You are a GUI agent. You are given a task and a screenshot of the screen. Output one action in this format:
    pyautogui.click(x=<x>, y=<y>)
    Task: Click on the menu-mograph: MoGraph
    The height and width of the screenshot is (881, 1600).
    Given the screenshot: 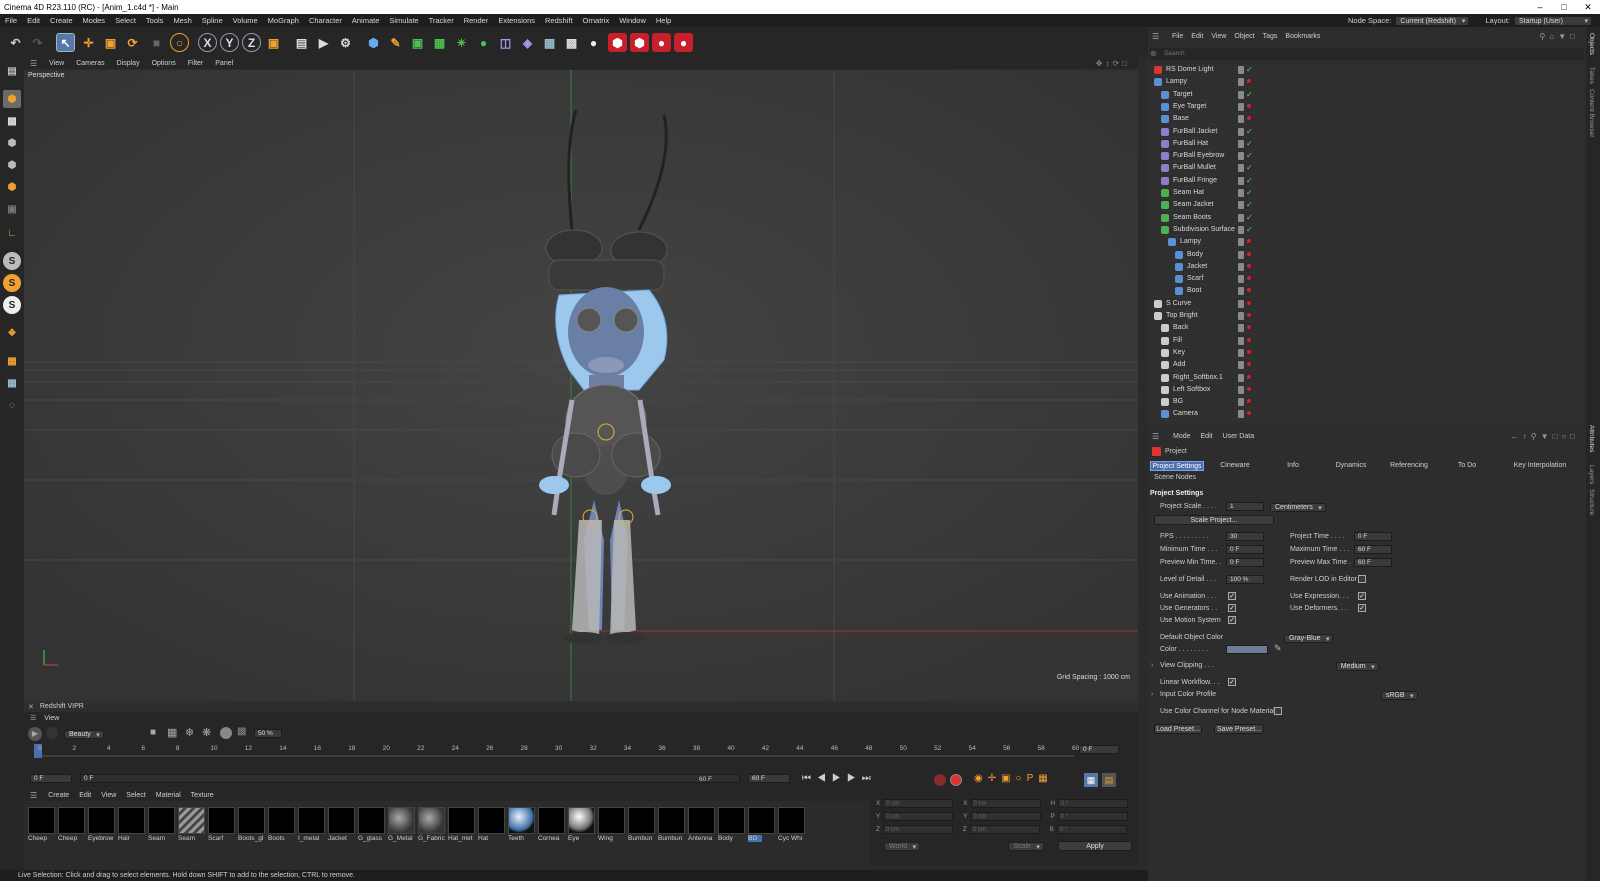 What is the action you would take?
    pyautogui.click(x=283, y=20)
    